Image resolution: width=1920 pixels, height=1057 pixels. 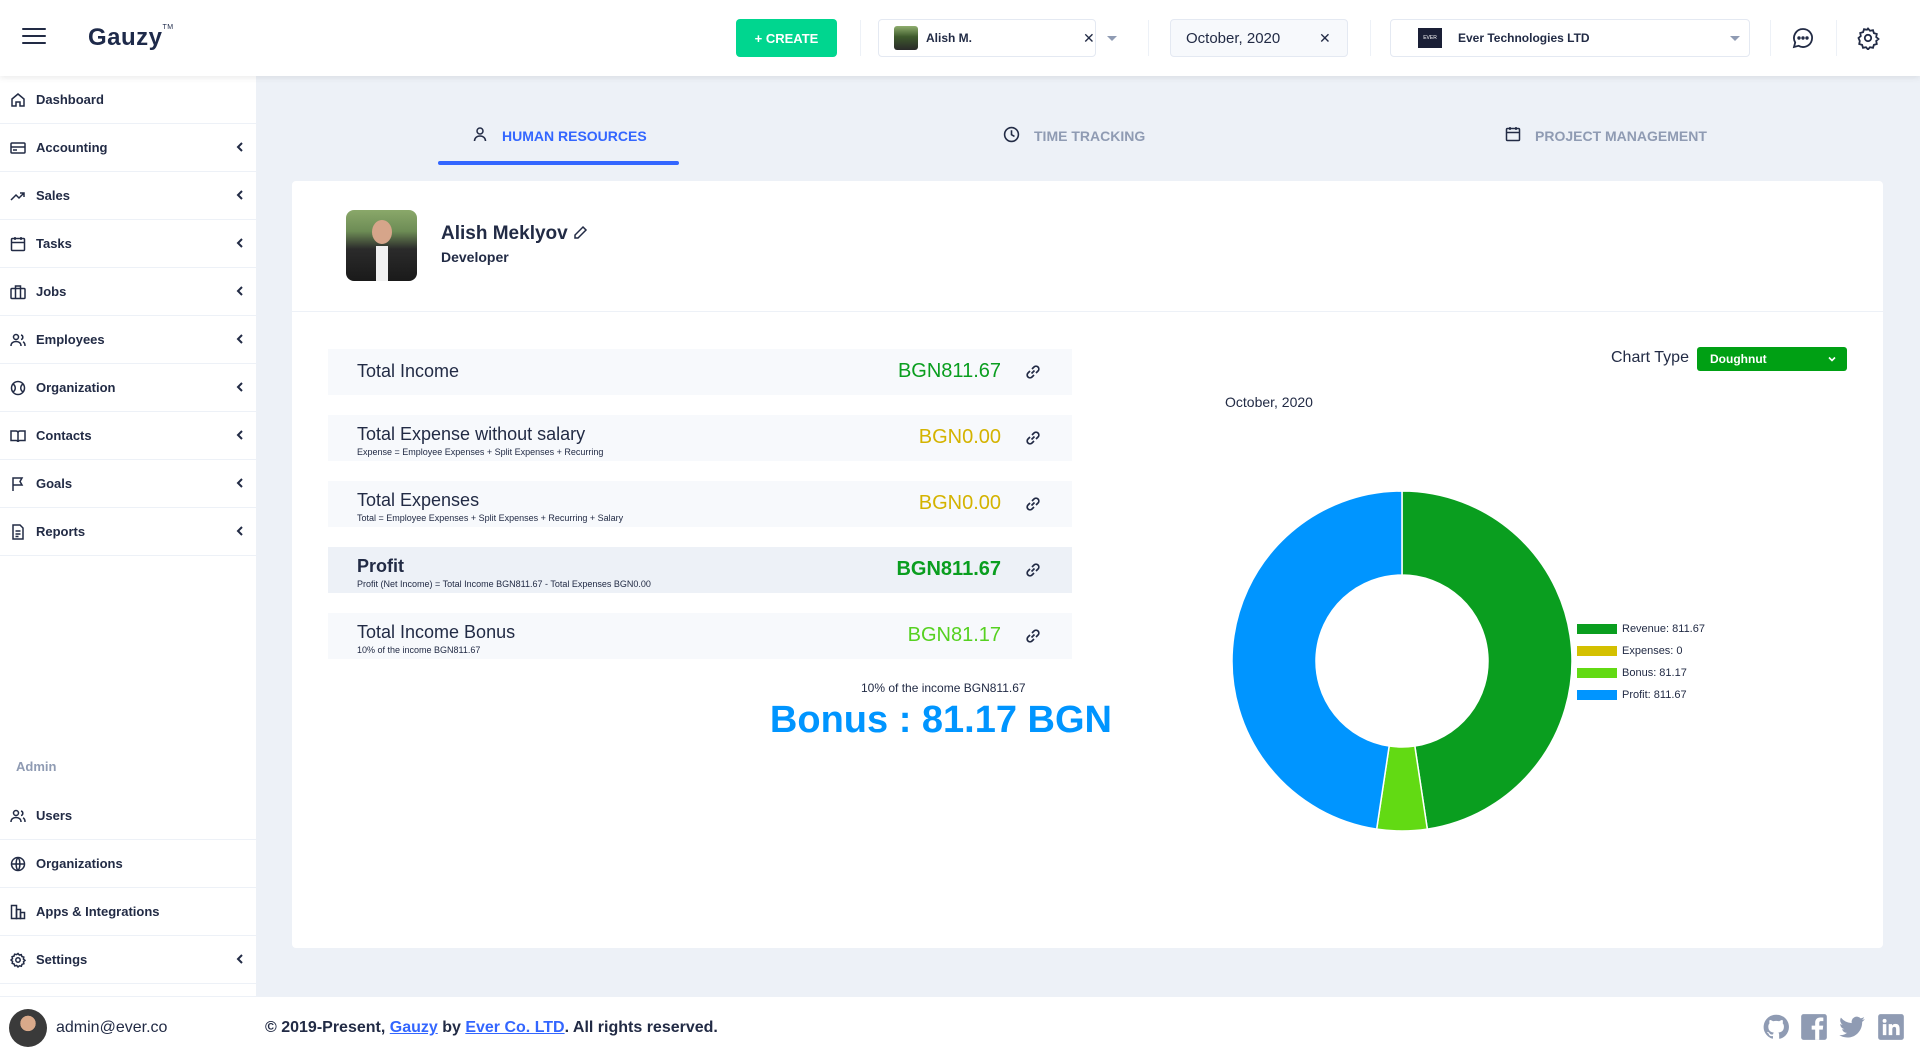 What do you see at coordinates (475, 257) in the screenshot?
I see `profile-role: Developer` at bounding box center [475, 257].